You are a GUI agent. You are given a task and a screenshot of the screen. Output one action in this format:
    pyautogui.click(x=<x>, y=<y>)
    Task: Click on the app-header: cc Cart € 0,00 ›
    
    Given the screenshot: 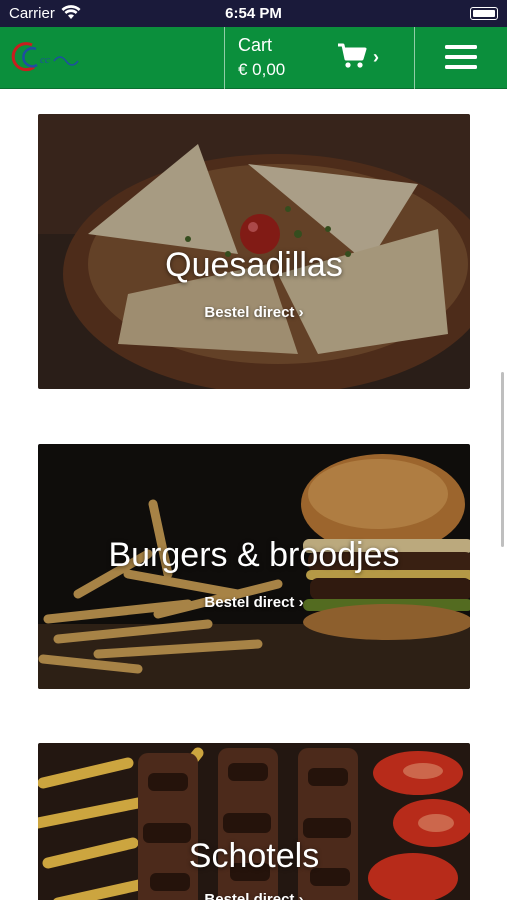 What is the action you would take?
    pyautogui.click(x=253, y=58)
    